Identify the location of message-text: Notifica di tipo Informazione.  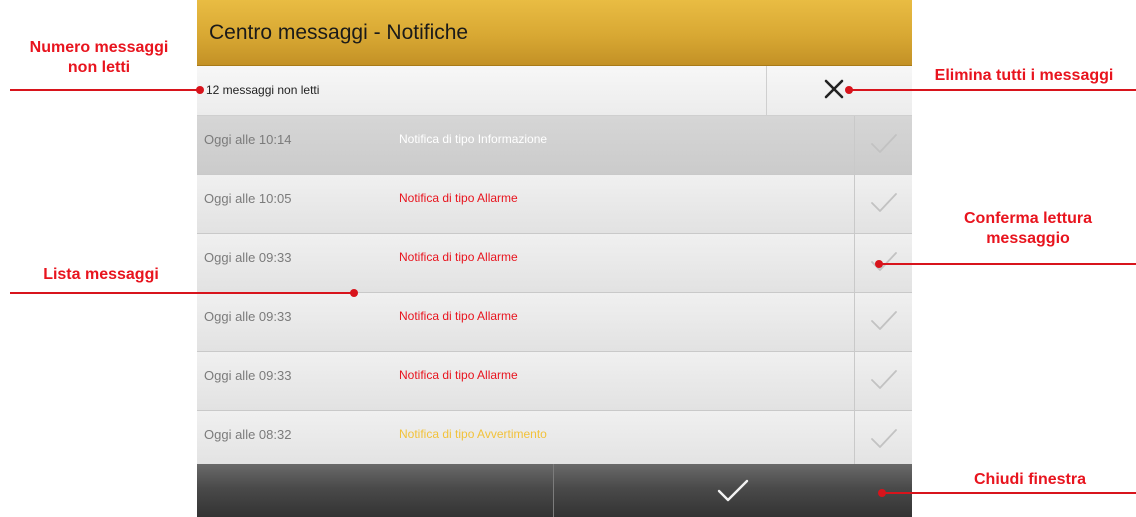
(473, 139).